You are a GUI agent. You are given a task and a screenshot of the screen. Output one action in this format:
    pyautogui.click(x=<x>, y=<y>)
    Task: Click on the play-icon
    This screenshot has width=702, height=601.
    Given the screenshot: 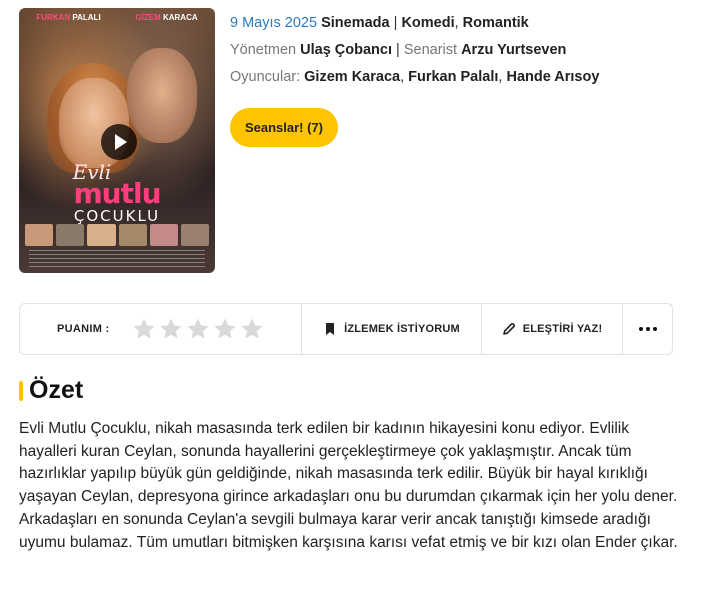 What is the action you would take?
    pyautogui.click(x=120, y=142)
    